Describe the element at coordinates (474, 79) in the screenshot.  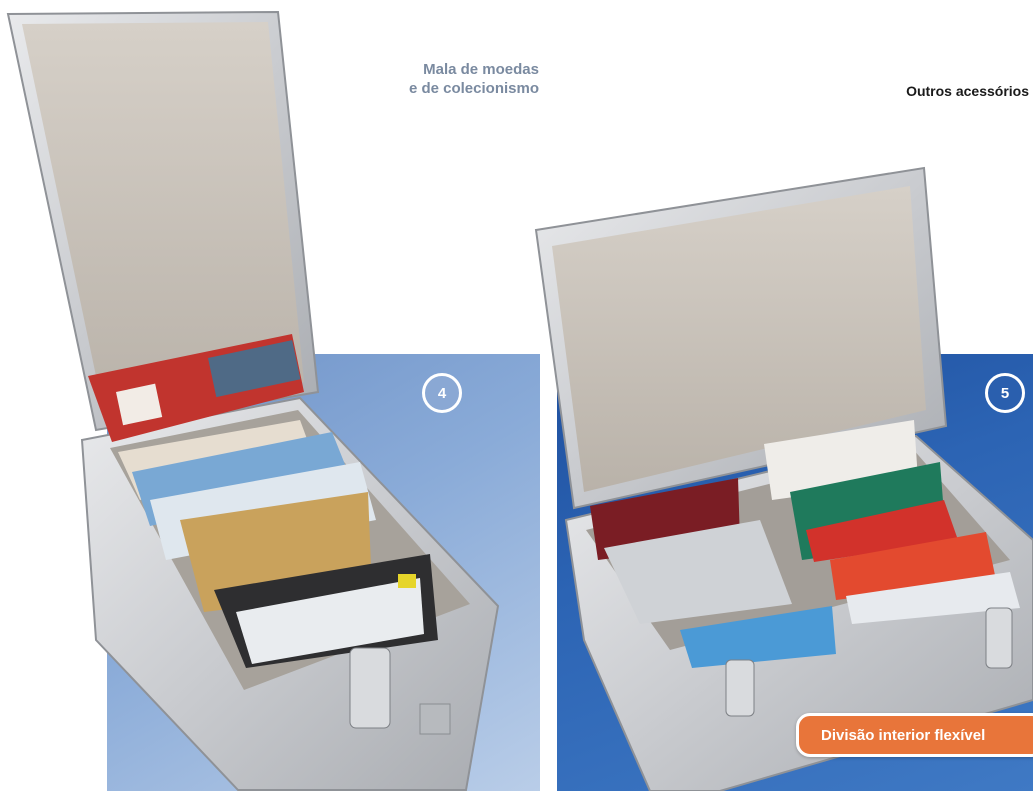
I see `product-subtitle: Mala de moedas e de colecionismo` at that location.